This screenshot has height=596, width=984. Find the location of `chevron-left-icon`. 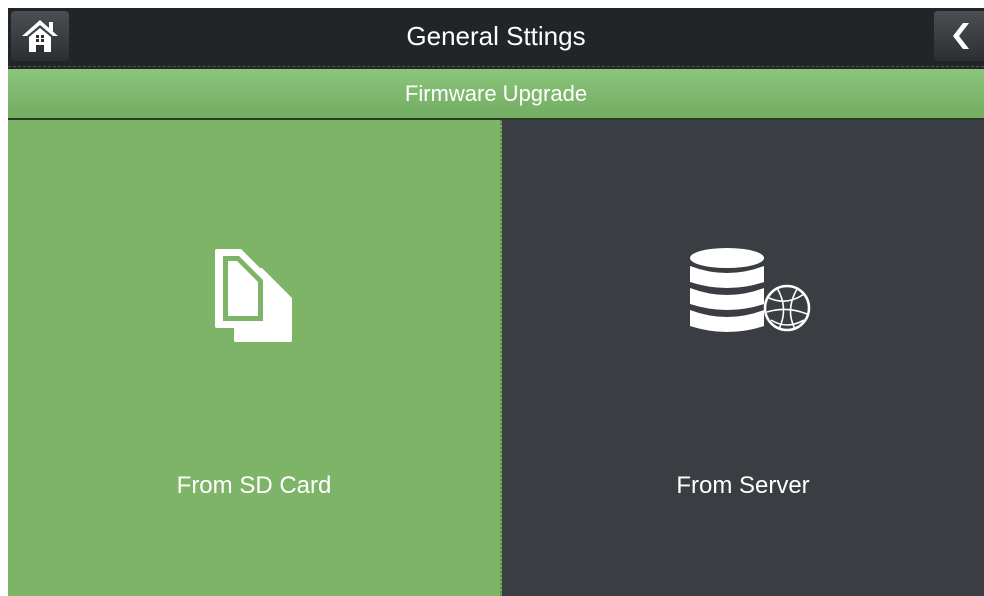

chevron-left-icon is located at coordinates (961, 36).